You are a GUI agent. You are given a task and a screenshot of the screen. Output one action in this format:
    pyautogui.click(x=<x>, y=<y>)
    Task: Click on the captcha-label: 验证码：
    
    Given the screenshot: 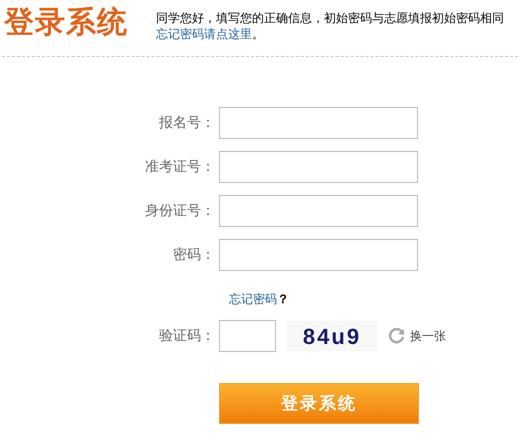 What is the action you would take?
    pyautogui.click(x=187, y=335)
    